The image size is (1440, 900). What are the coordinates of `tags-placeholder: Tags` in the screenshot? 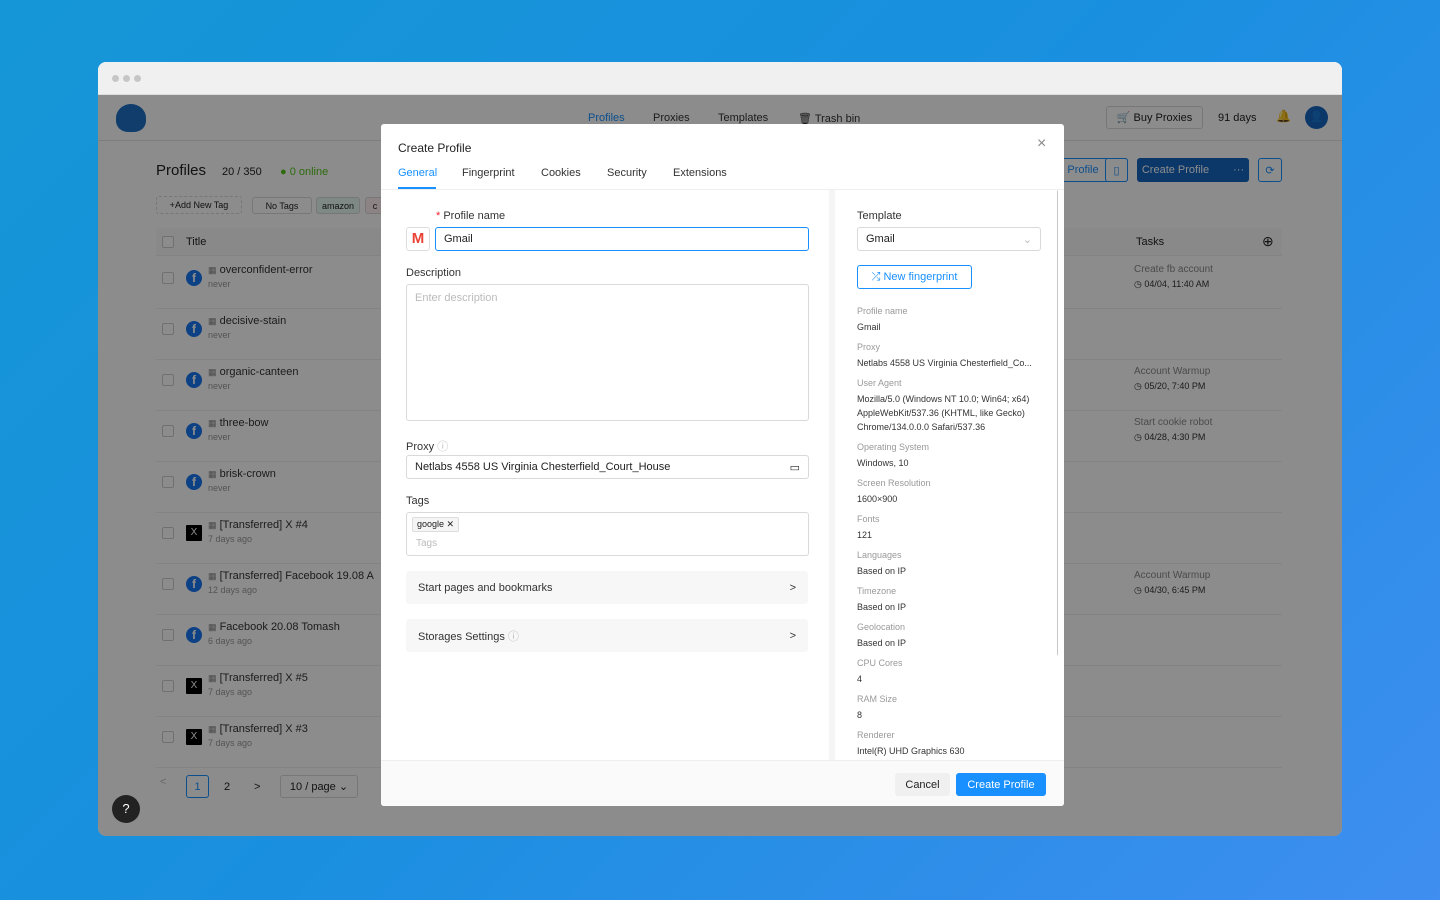 It's located at (427, 543).